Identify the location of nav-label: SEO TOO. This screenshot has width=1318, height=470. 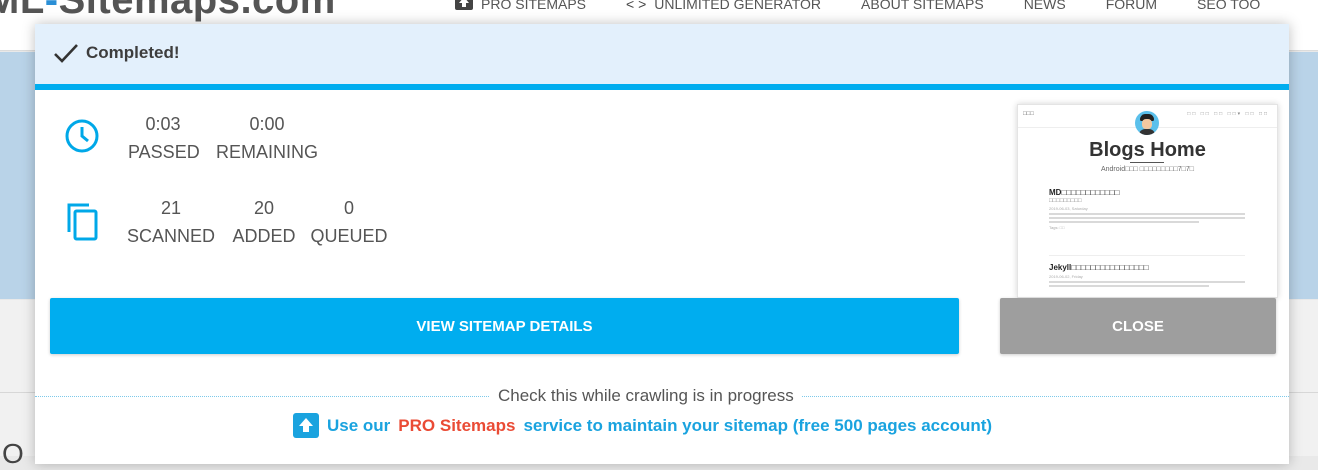
(1229, 6).